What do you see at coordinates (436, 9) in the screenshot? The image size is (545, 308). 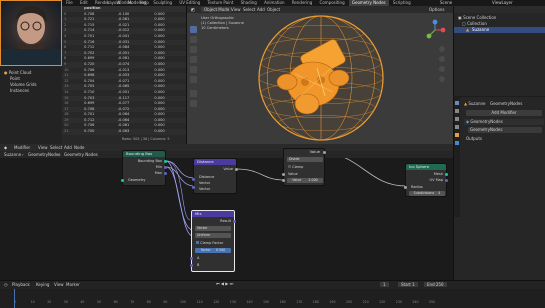 I see `viewport-options: Options` at bounding box center [436, 9].